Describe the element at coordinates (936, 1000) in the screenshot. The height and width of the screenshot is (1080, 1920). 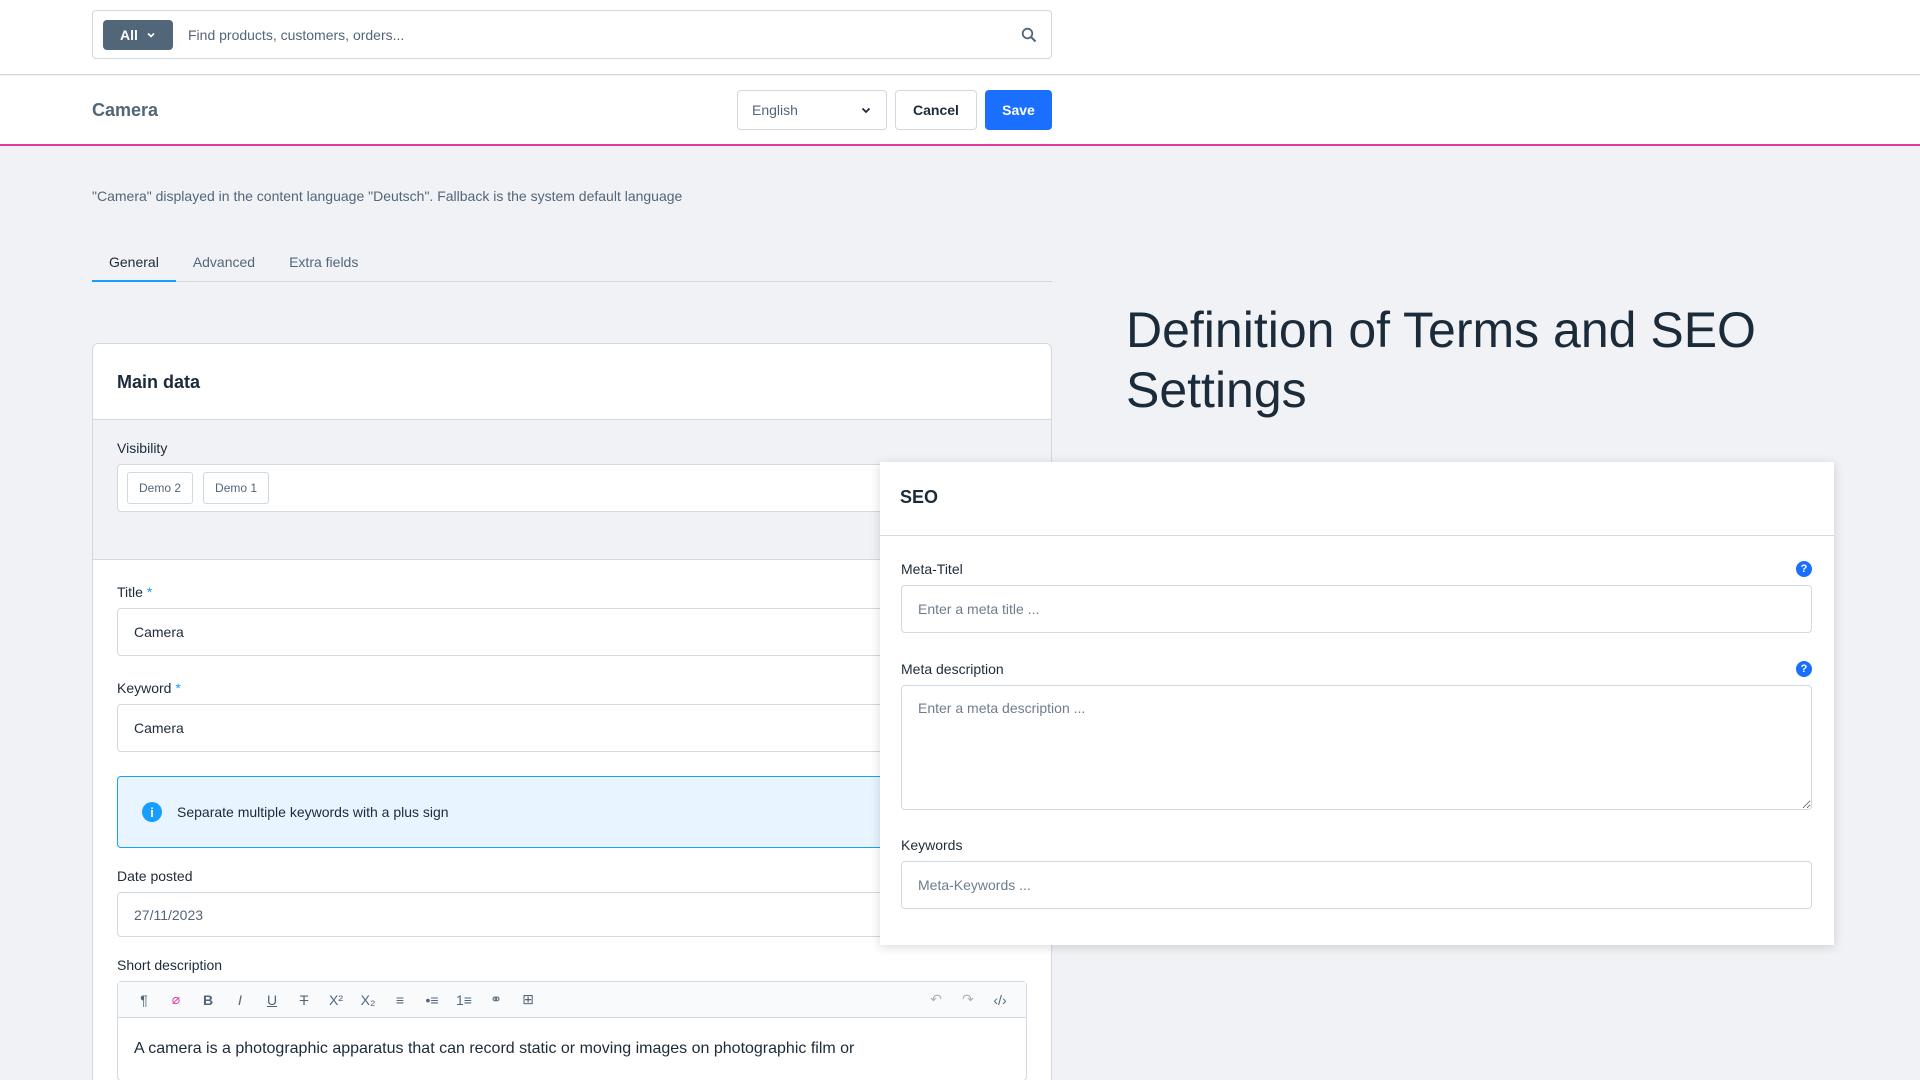
I see `undo-icon: ↶` at that location.